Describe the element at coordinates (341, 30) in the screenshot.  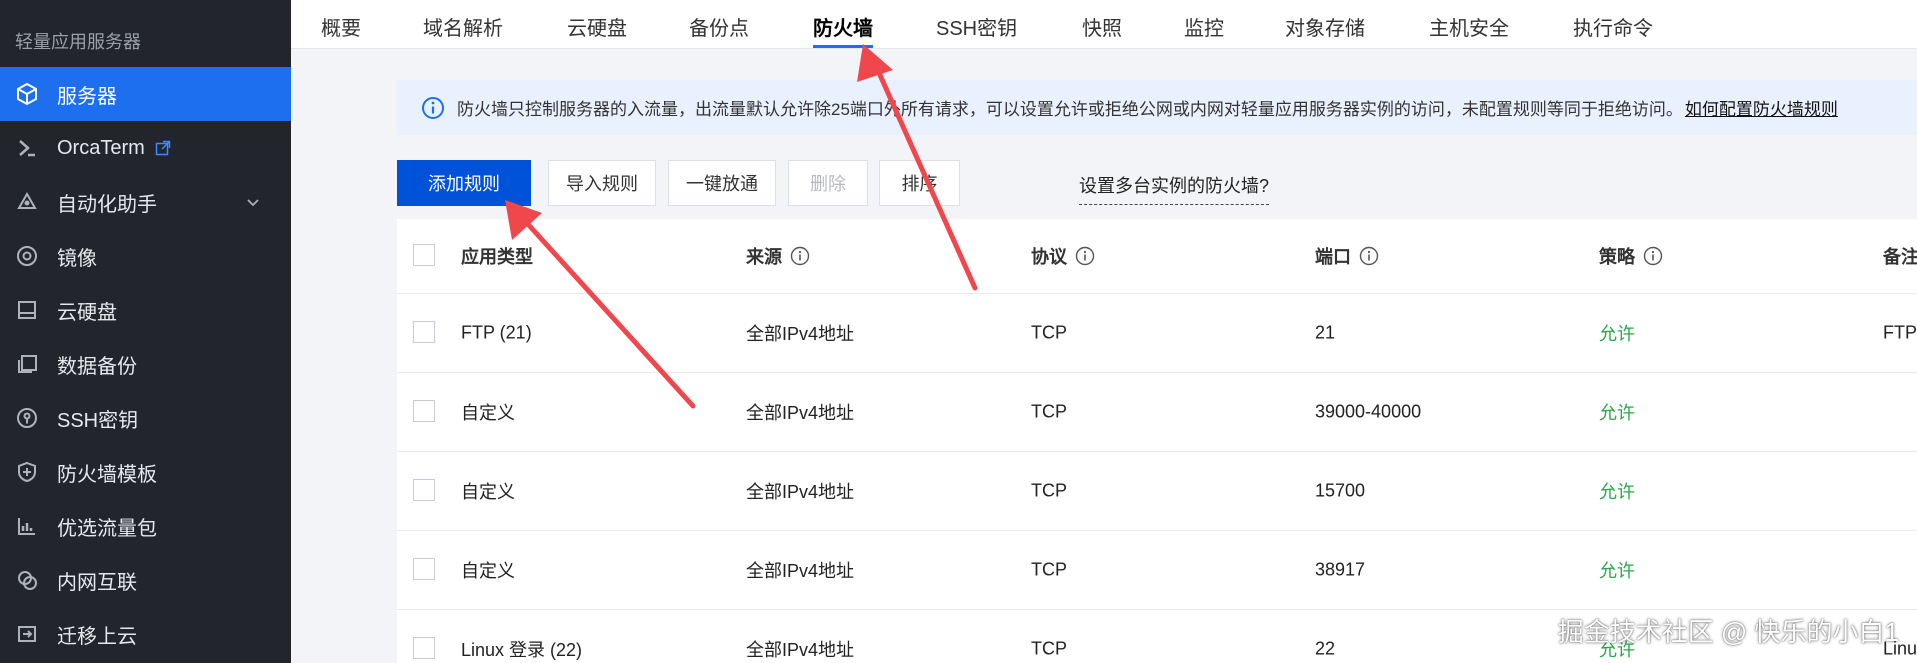
I see `tab-overview: 概要` at that location.